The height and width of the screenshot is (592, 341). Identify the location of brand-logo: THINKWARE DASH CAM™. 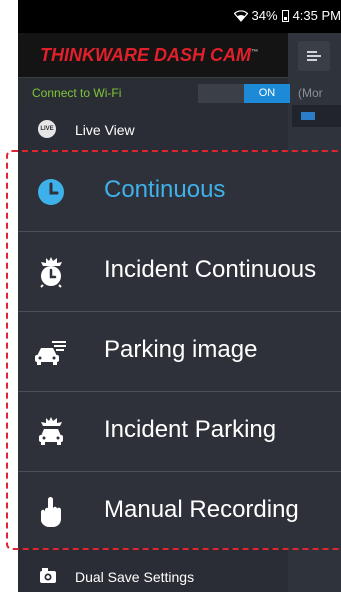
(149, 55).